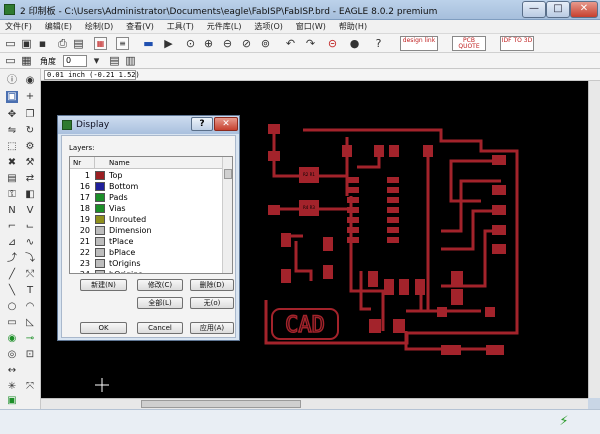 Image resolution: width=600 pixels, height=434 pixels. Describe the element at coordinates (30, 259) in the screenshot. I see `ripup-icon: ⤵` at that location.